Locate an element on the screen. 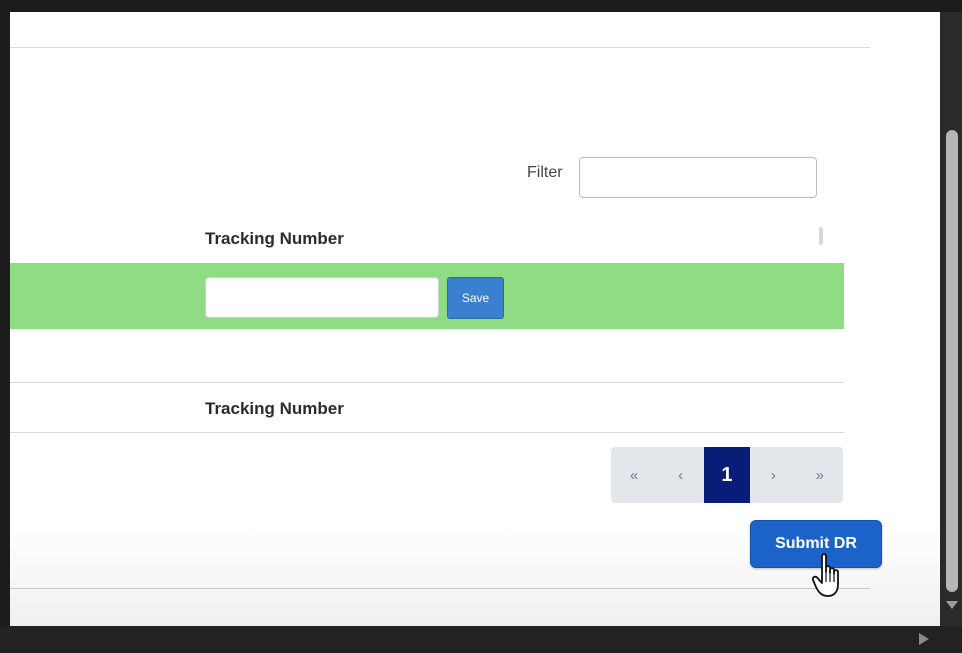 This screenshot has width=962, height=653. scrollbar-thumb is located at coordinates (952, 361).